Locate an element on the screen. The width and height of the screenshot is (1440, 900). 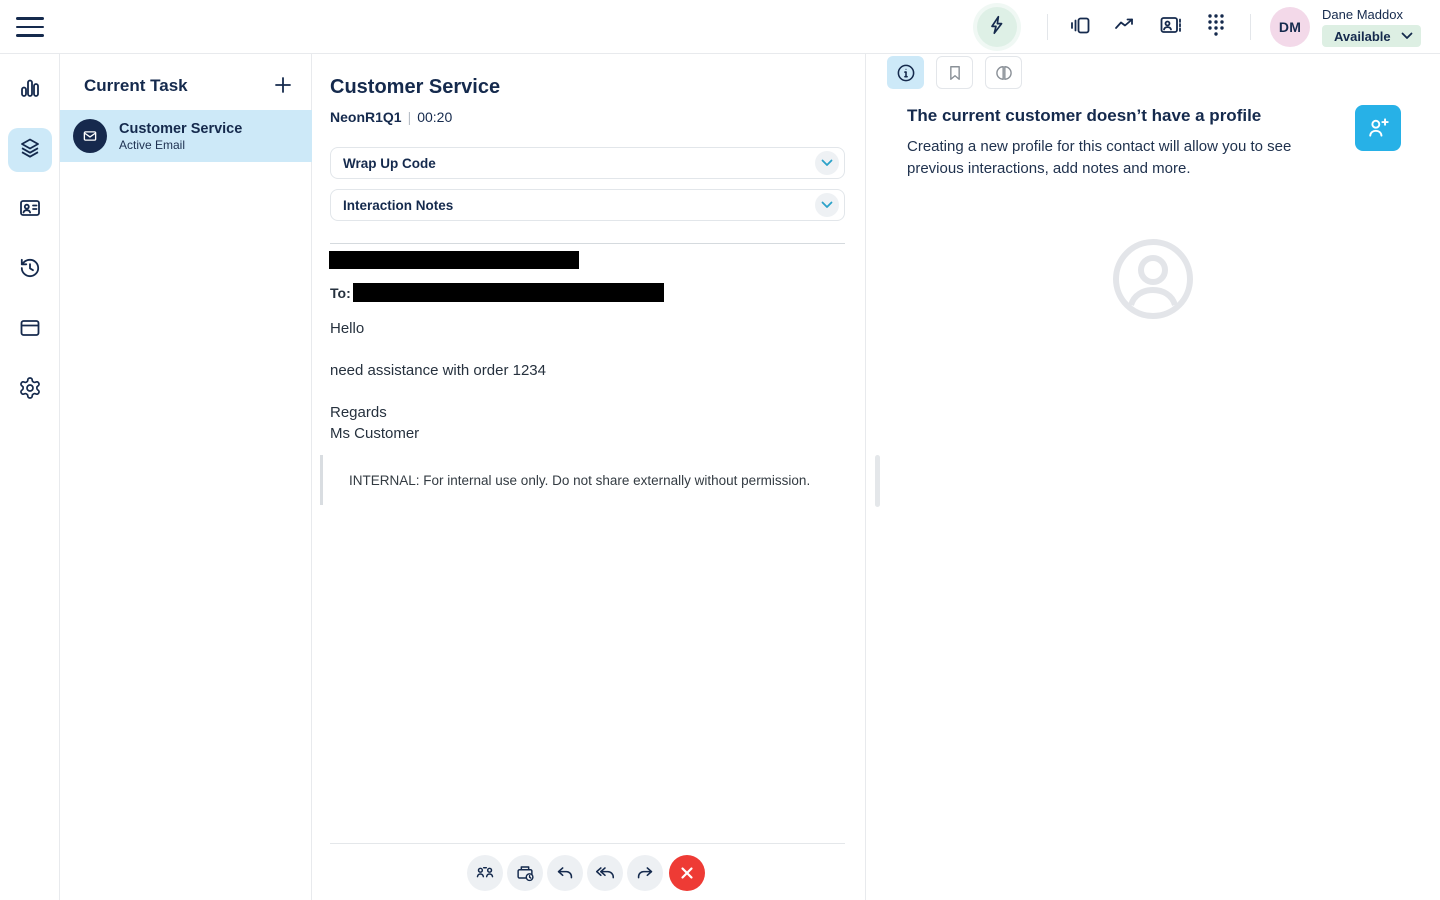
email-greeting: Hello is located at coordinates (347, 328).